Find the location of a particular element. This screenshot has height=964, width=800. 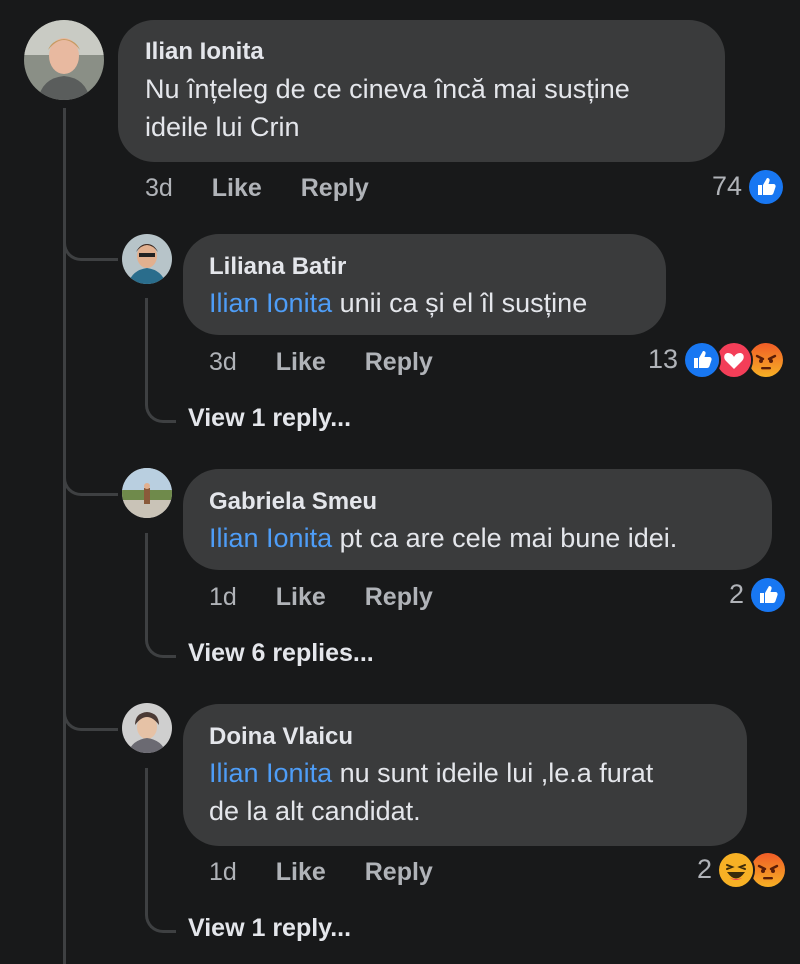

comment-text-line: Nu înțeleg de ce cineva încă mai susține is located at coordinates (387, 89).